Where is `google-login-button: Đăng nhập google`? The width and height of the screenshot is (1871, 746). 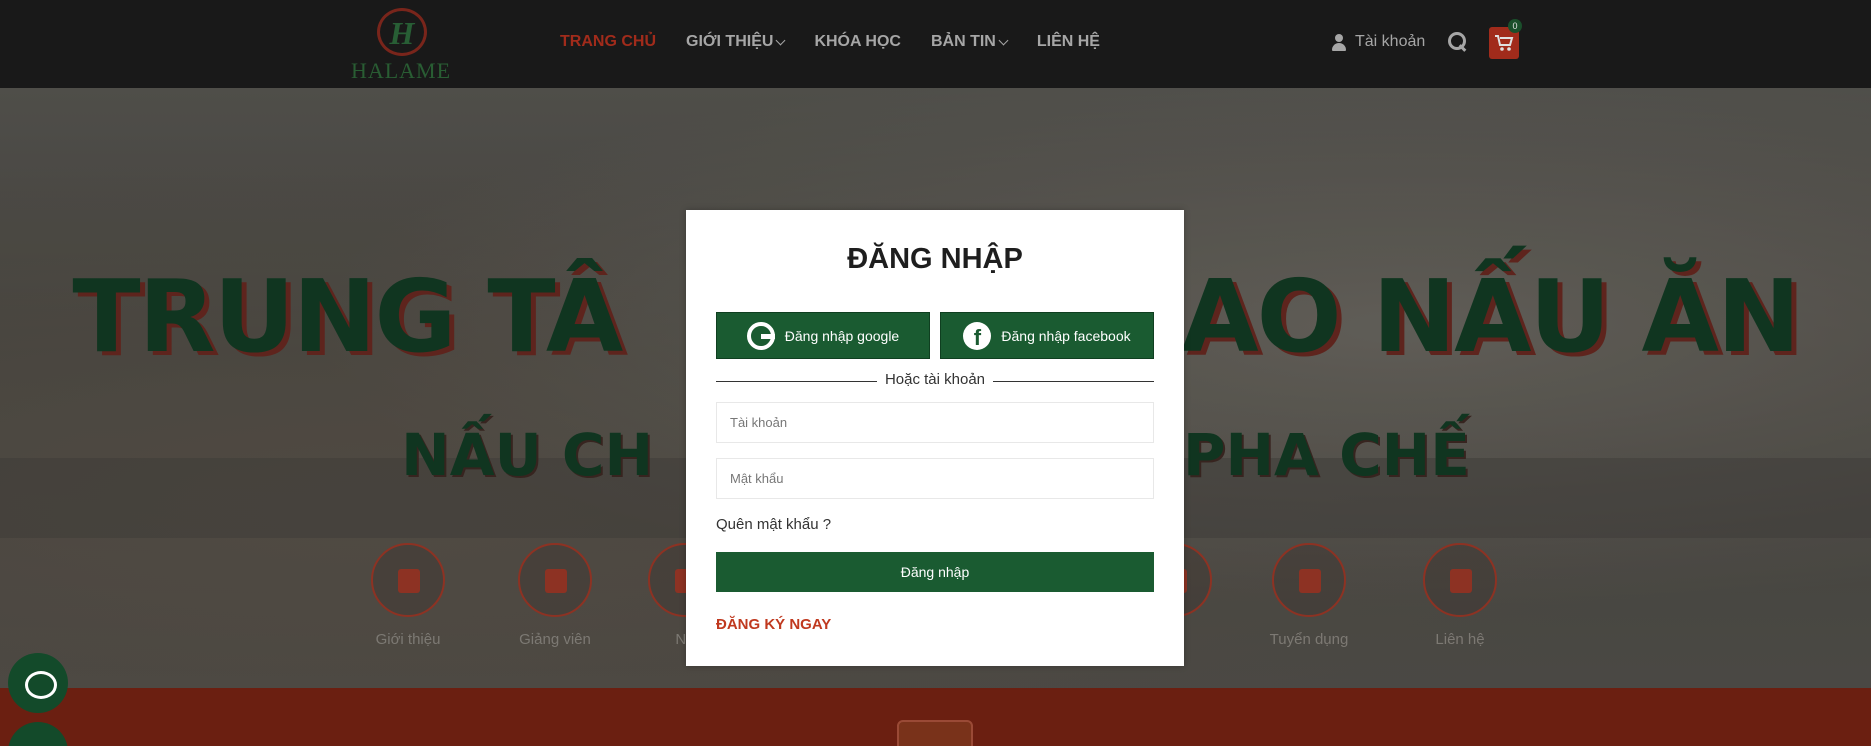 google-login-button: Đăng nhập google is located at coordinates (823, 335).